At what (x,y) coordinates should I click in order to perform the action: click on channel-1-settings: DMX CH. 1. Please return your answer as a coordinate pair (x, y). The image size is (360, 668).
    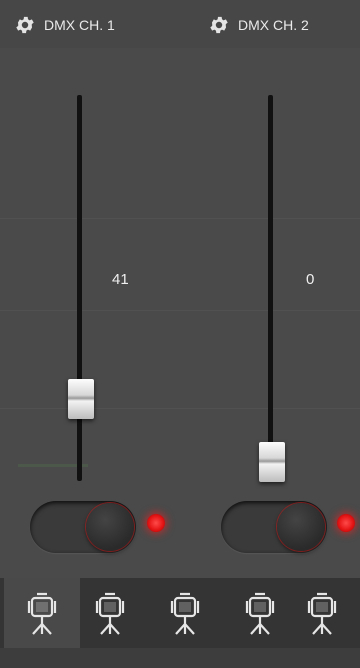
    Looking at the image, I should click on (64, 25).